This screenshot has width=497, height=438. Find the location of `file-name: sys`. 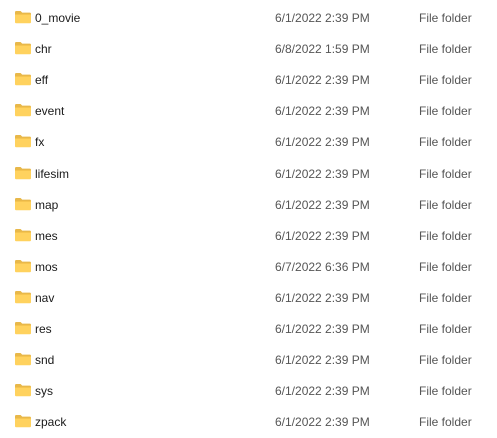

file-name: sys is located at coordinates (44, 391).